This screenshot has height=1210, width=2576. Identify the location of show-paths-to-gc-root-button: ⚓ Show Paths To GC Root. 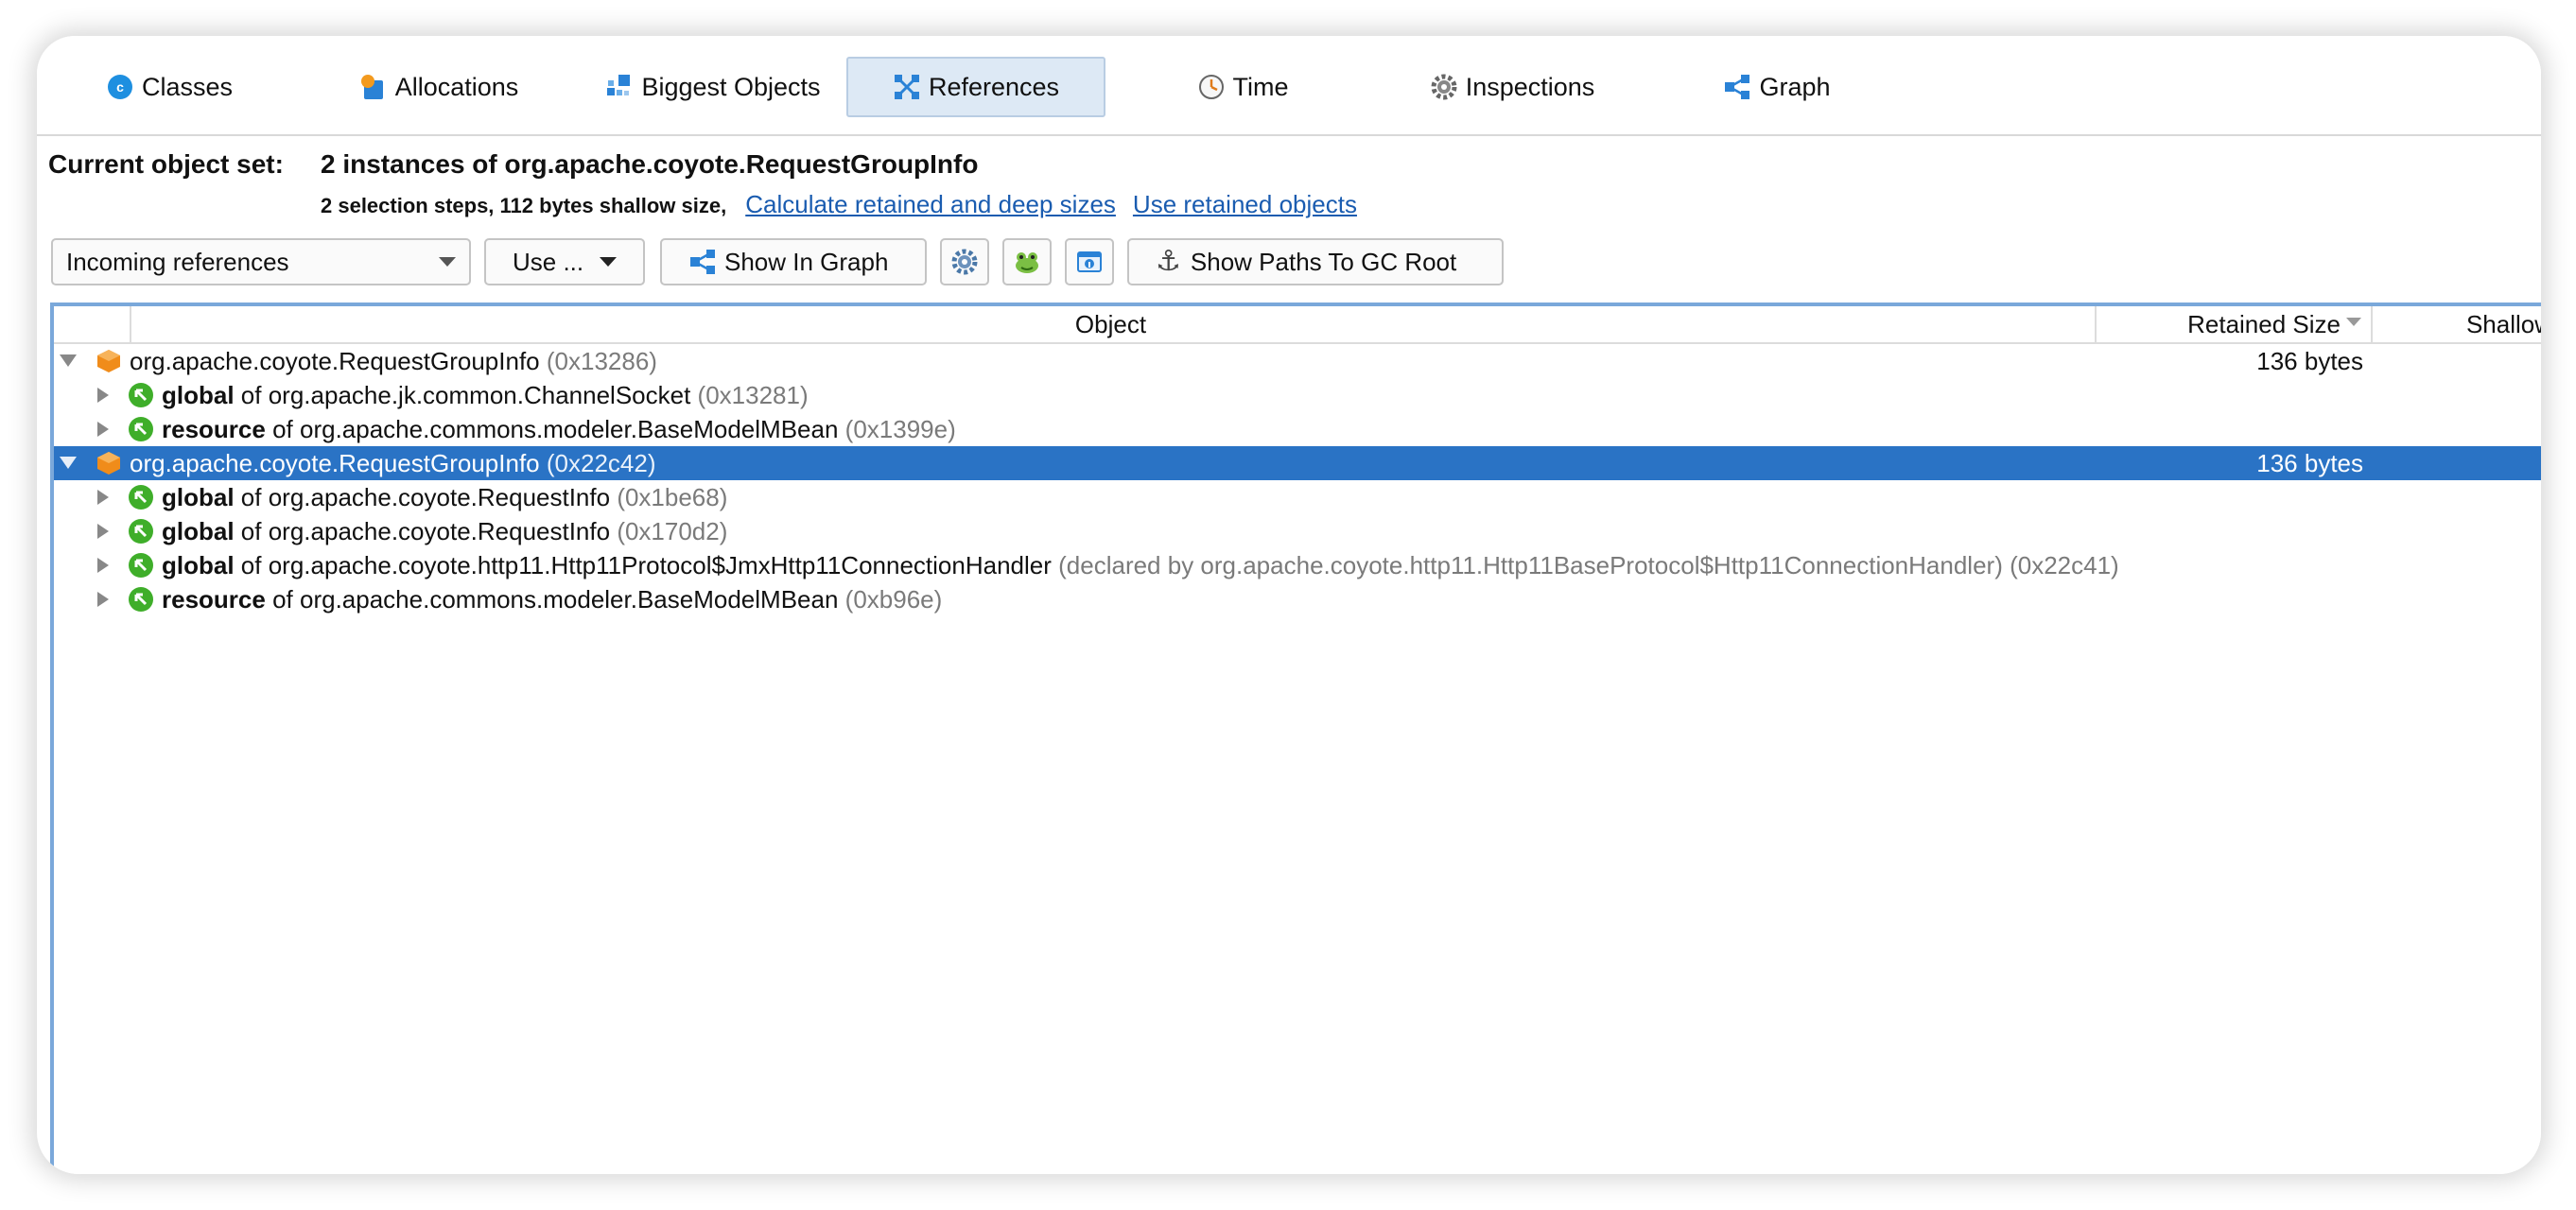
(1315, 261).